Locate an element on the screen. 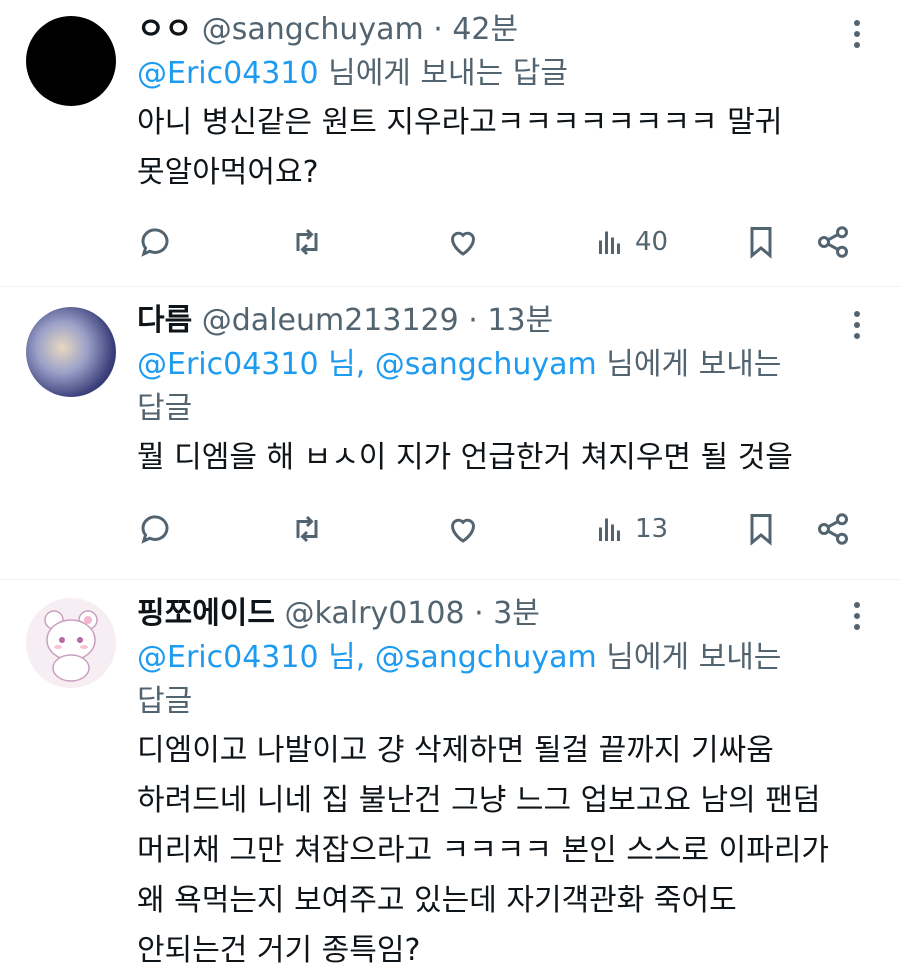 Image resolution: width=900 pixels, height=976 pixels. tweet-header: 다름 @daleum213129 · 13분 is located at coordinates (488, 321).